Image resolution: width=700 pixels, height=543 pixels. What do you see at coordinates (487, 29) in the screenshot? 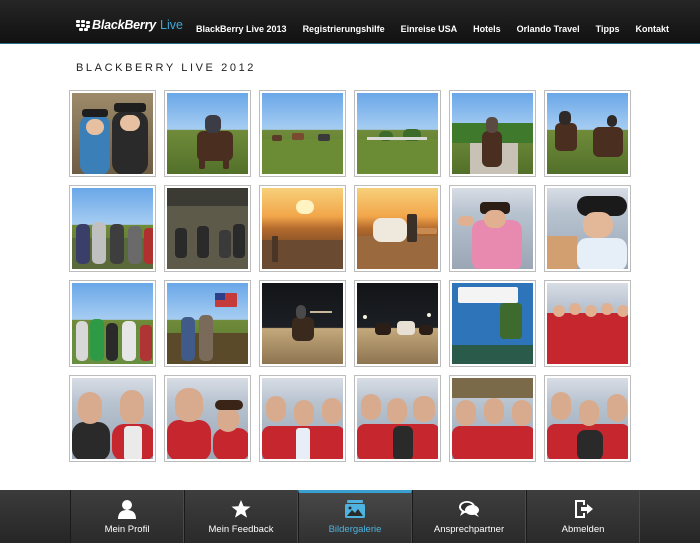
I see `nav-item-hotels: Hotels` at bounding box center [487, 29].